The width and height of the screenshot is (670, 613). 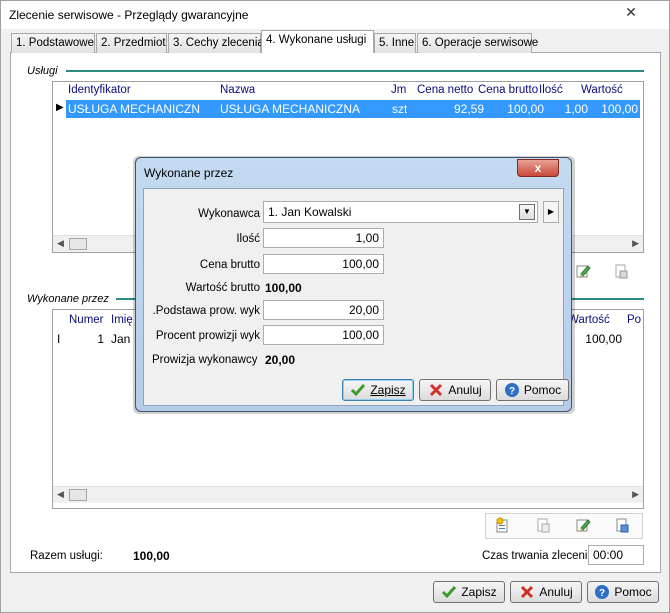 What do you see at coordinates (207, 336) in the screenshot?
I see `procent-label: Procent prowizji wyk` at bounding box center [207, 336].